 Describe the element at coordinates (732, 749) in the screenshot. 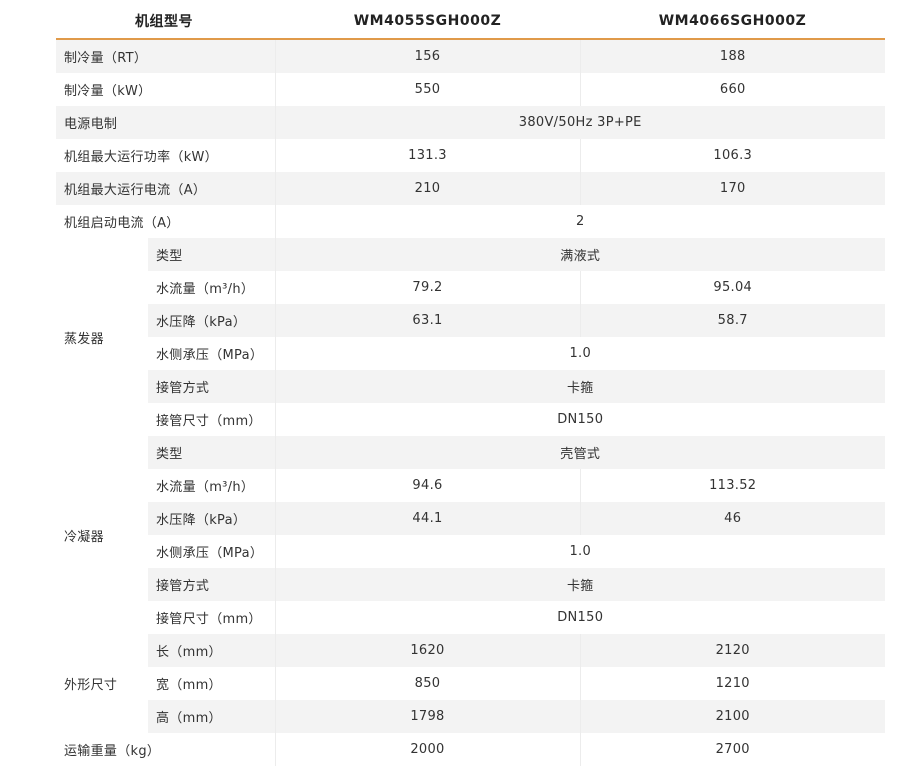

I see `value-b: 2700` at that location.